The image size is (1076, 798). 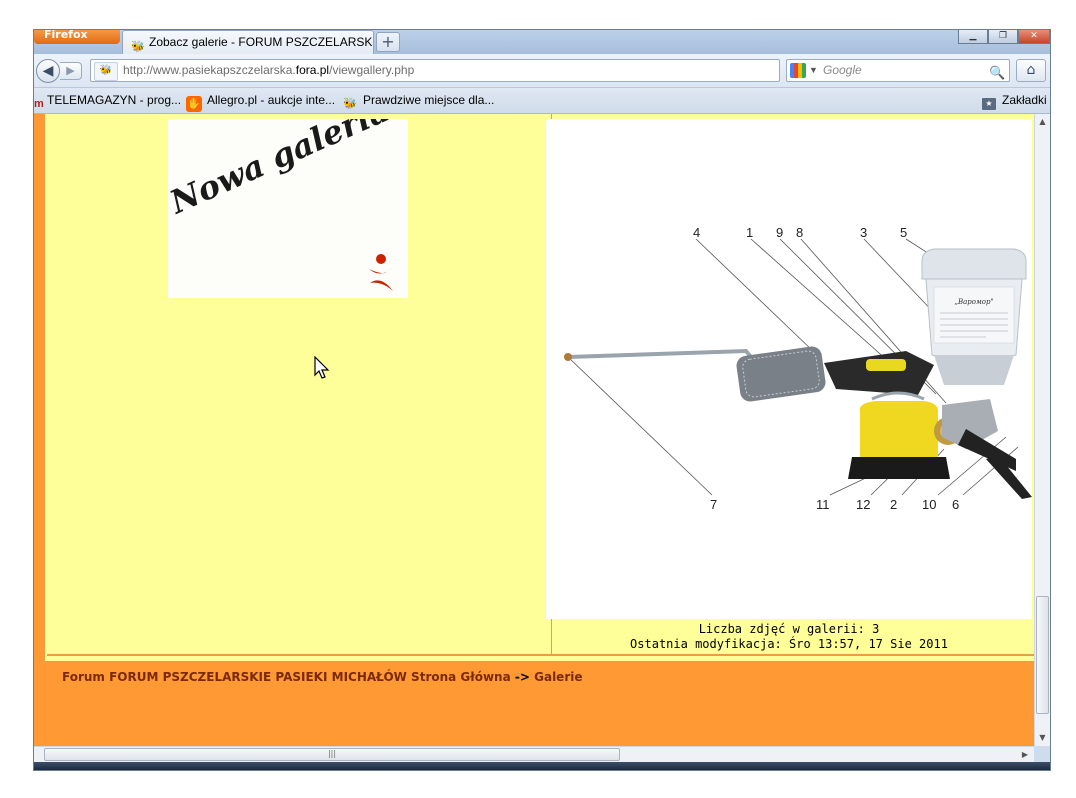 I want to click on url-domain: fora.pl, so click(x=312, y=70).